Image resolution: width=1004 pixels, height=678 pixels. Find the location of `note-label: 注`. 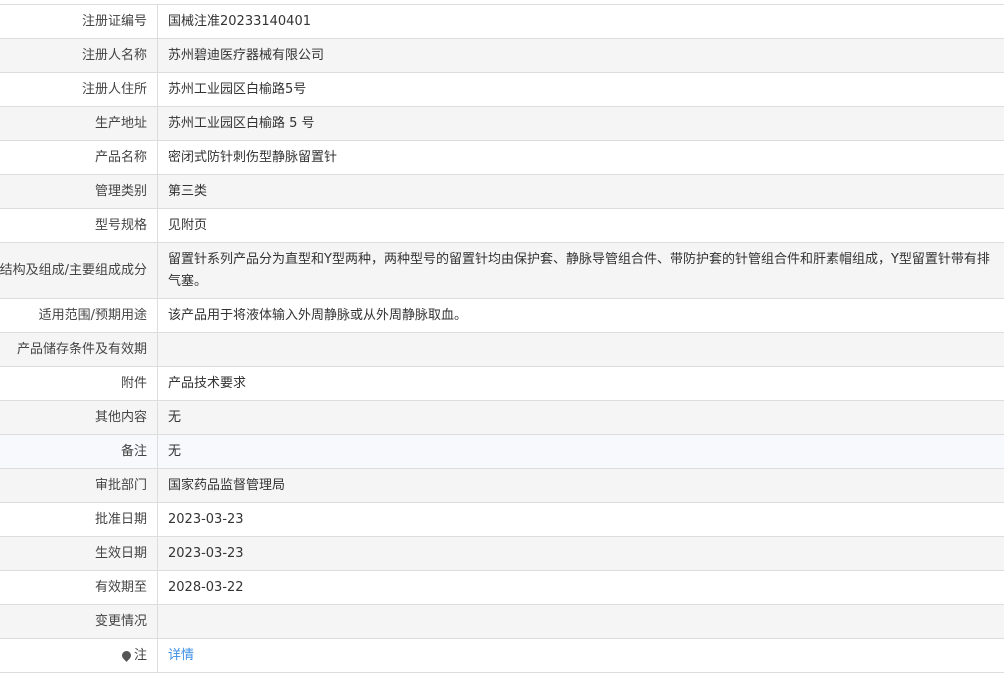

note-label: 注 is located at coordinates (79, 656).